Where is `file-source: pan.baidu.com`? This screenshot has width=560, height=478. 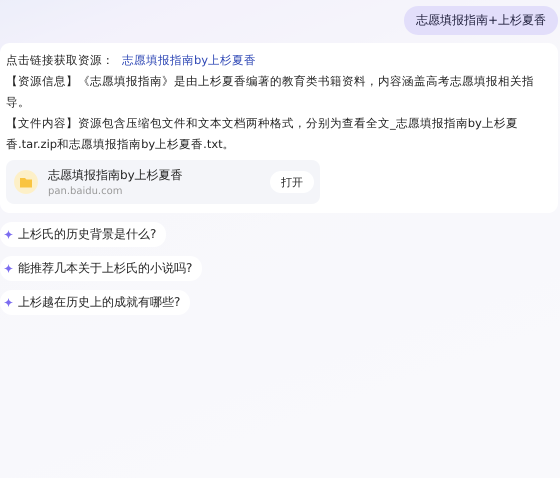
file-source: pan.baidu.com is located at coordinates (86, 191).